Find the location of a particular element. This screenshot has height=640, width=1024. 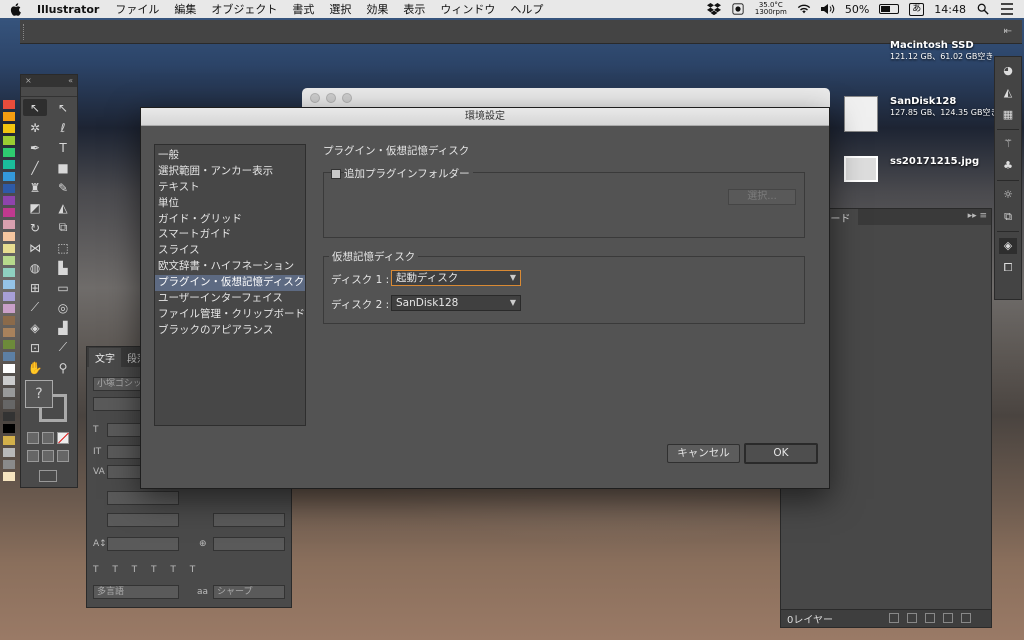

mesh-tool-icon: ⊞ is located at coordinates (35, 287).